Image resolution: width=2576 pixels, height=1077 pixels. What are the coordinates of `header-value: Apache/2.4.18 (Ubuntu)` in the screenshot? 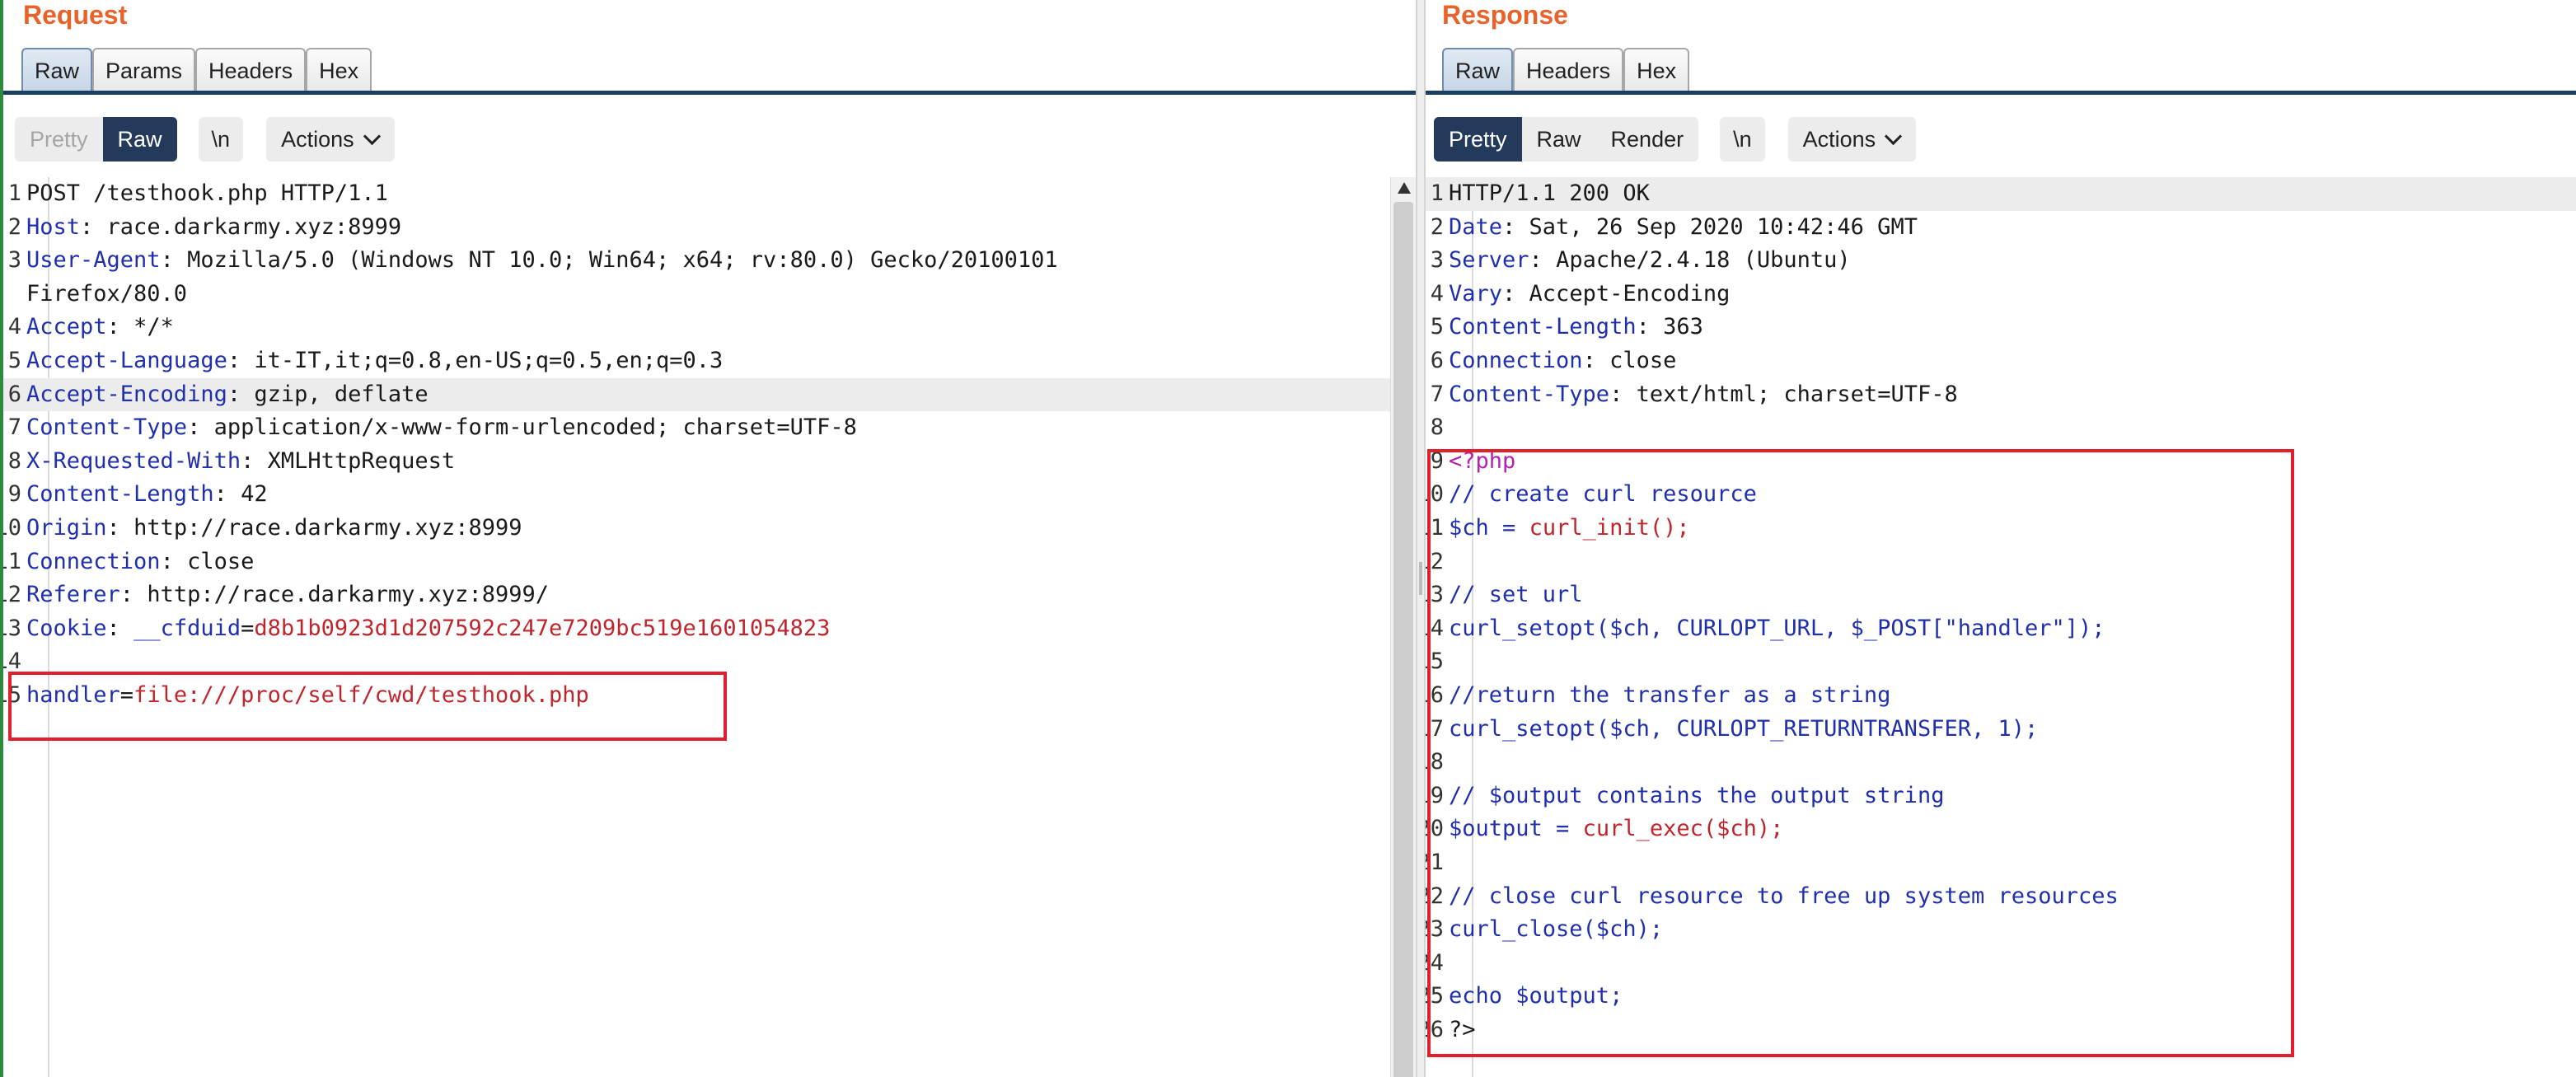 It's located at (1703, 261).